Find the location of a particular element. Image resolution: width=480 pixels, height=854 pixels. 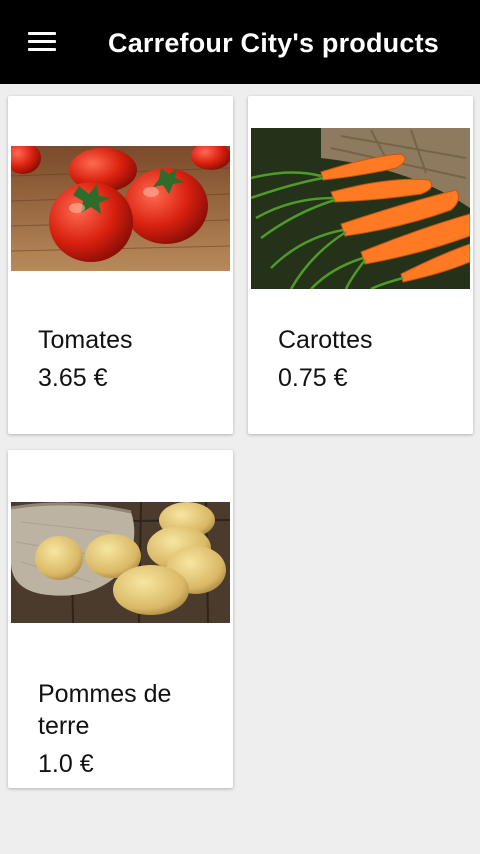

app-bar: Carrefour City's products is located at coordinates (240, 42).